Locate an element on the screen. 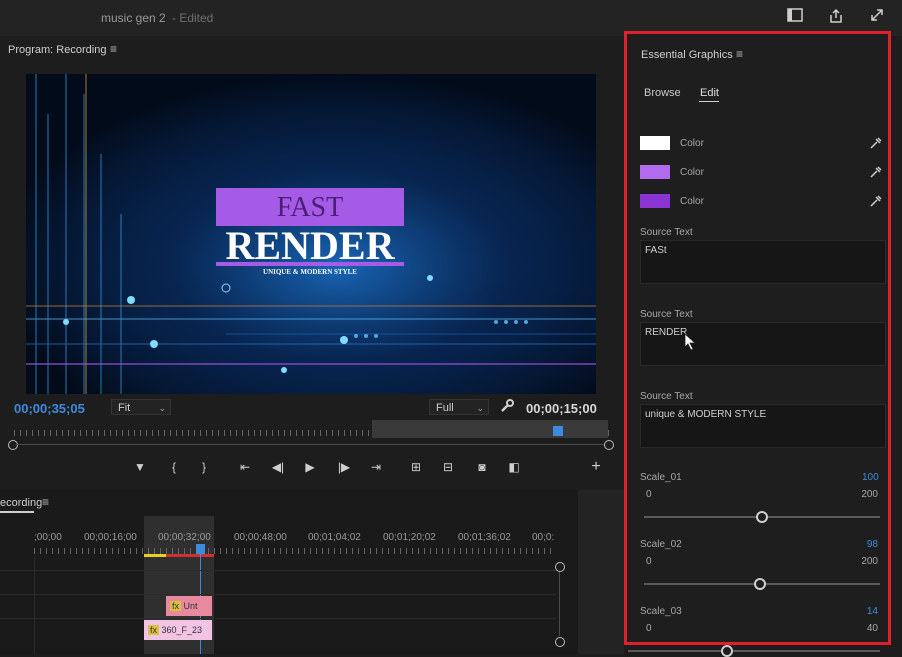  ruler-label: 00;0: is located at coordinates (543, 537).